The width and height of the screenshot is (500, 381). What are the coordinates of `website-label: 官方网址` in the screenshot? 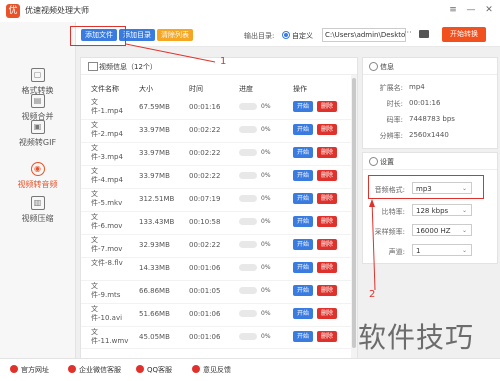 It's located at (35, 370).